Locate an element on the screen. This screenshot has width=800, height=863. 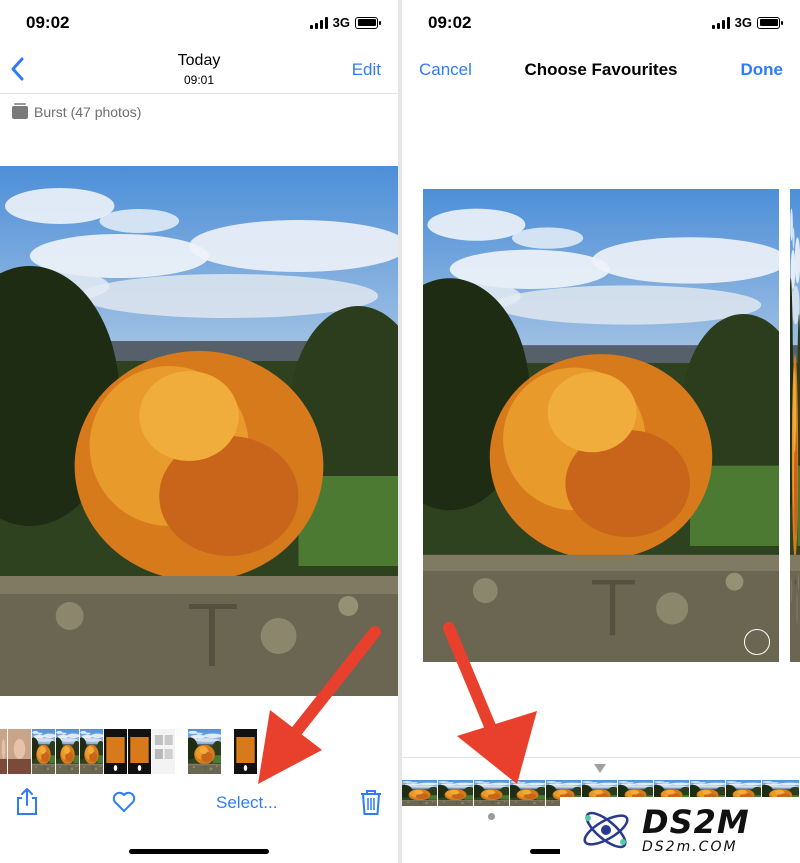
share-icon is located at coordinates (27, 802).